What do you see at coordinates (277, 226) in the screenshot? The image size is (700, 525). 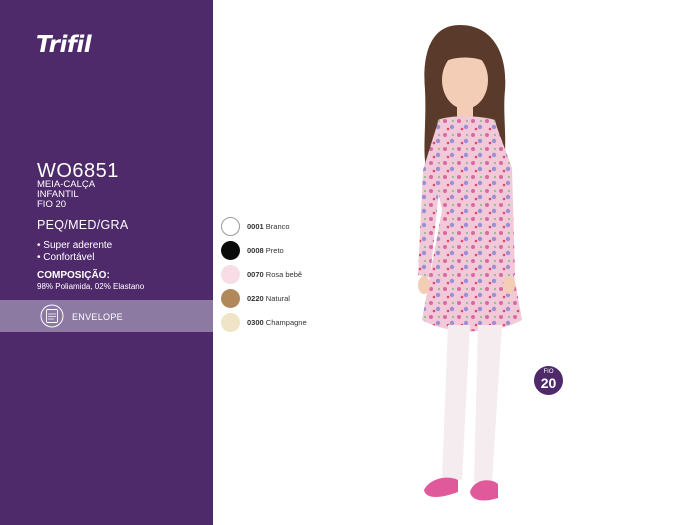 I see `color-name: Branco` at bounding box center [277, 226].